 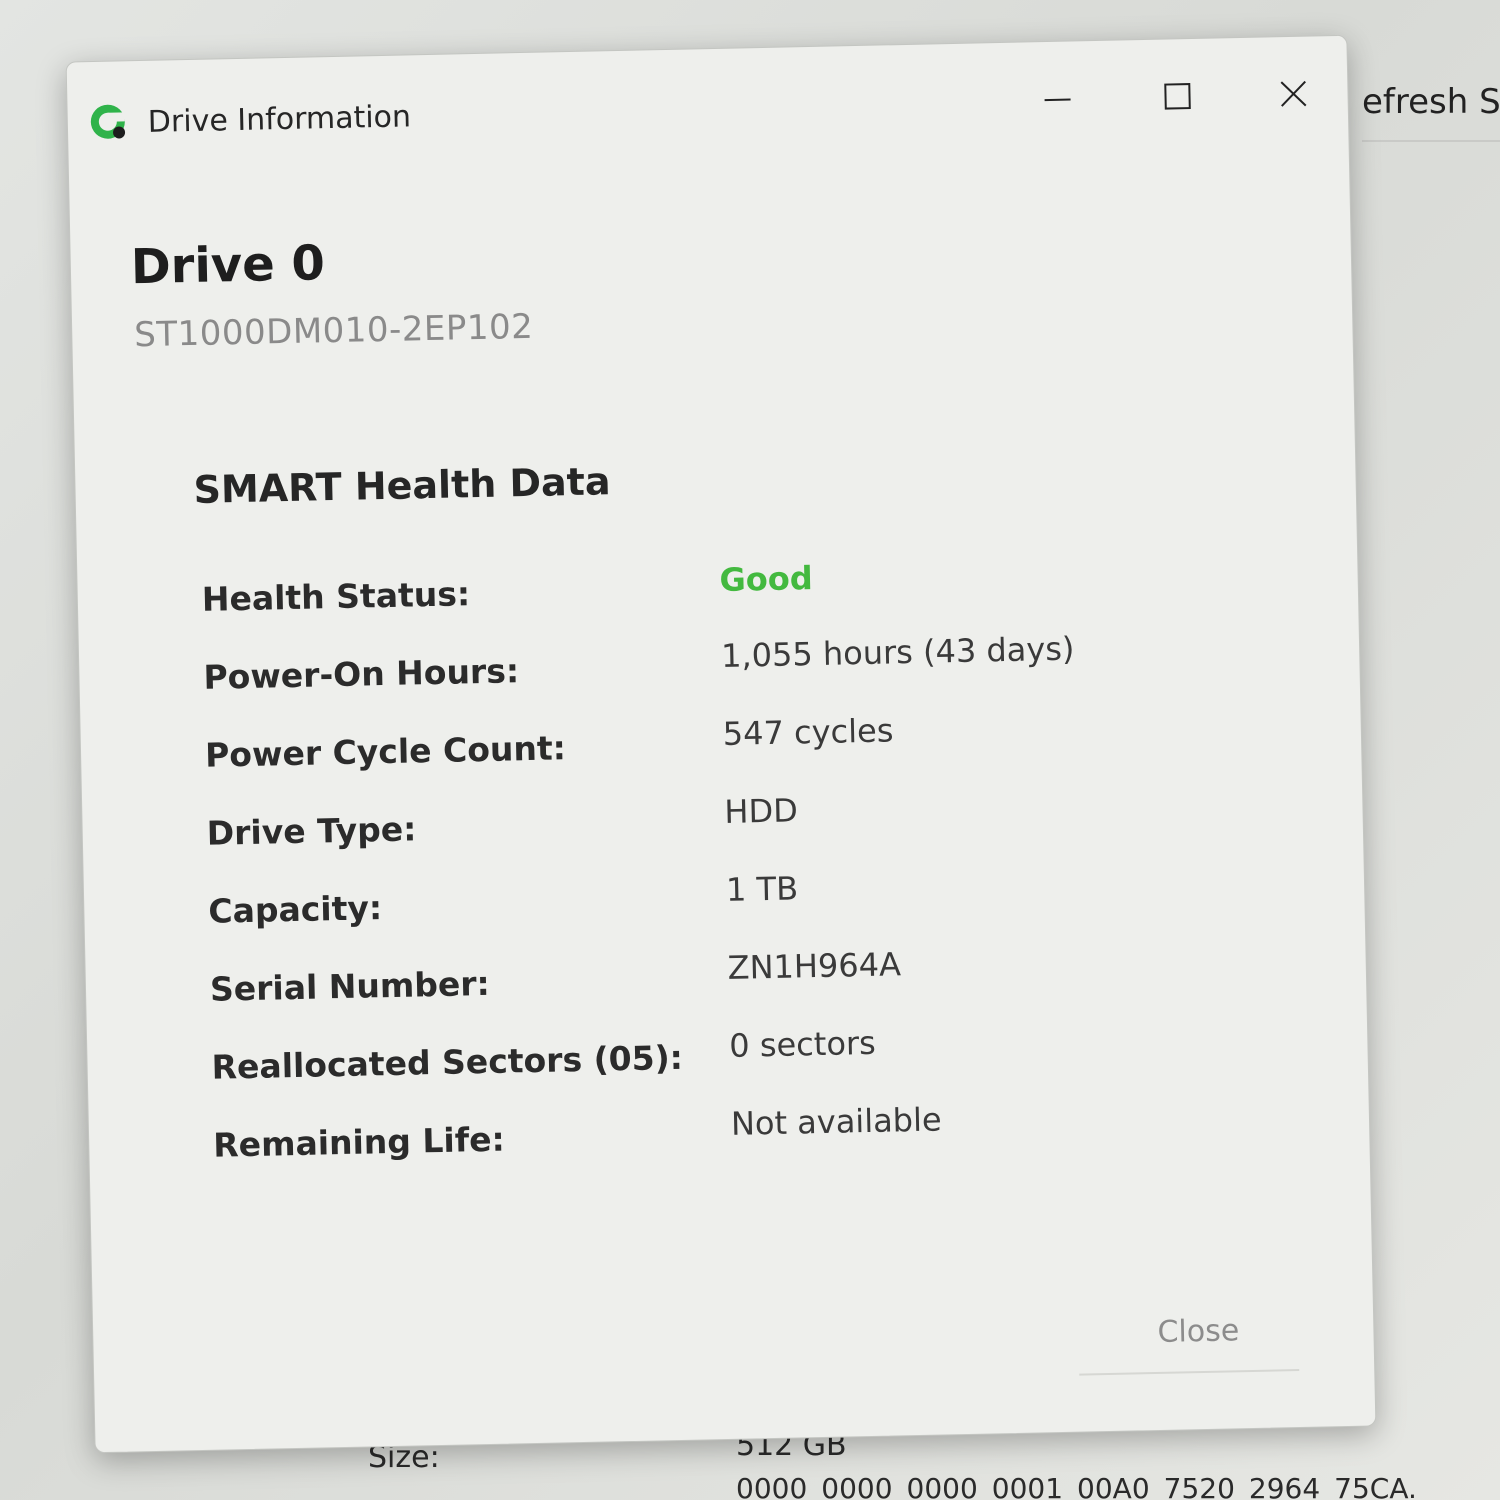 I want to click on serial-number-label: Serial Number:, so click(x=350, y=986).